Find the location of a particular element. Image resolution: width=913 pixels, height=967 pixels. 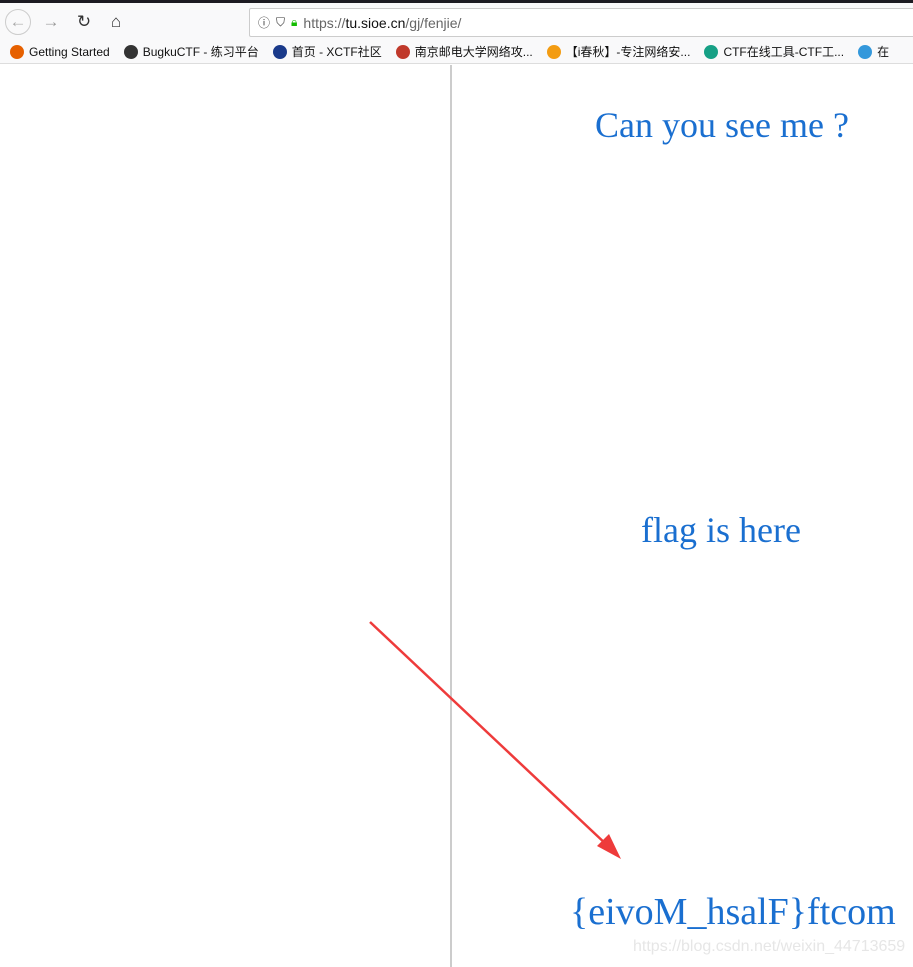

red-arrow-annotation is located at coordinates (495, 740).